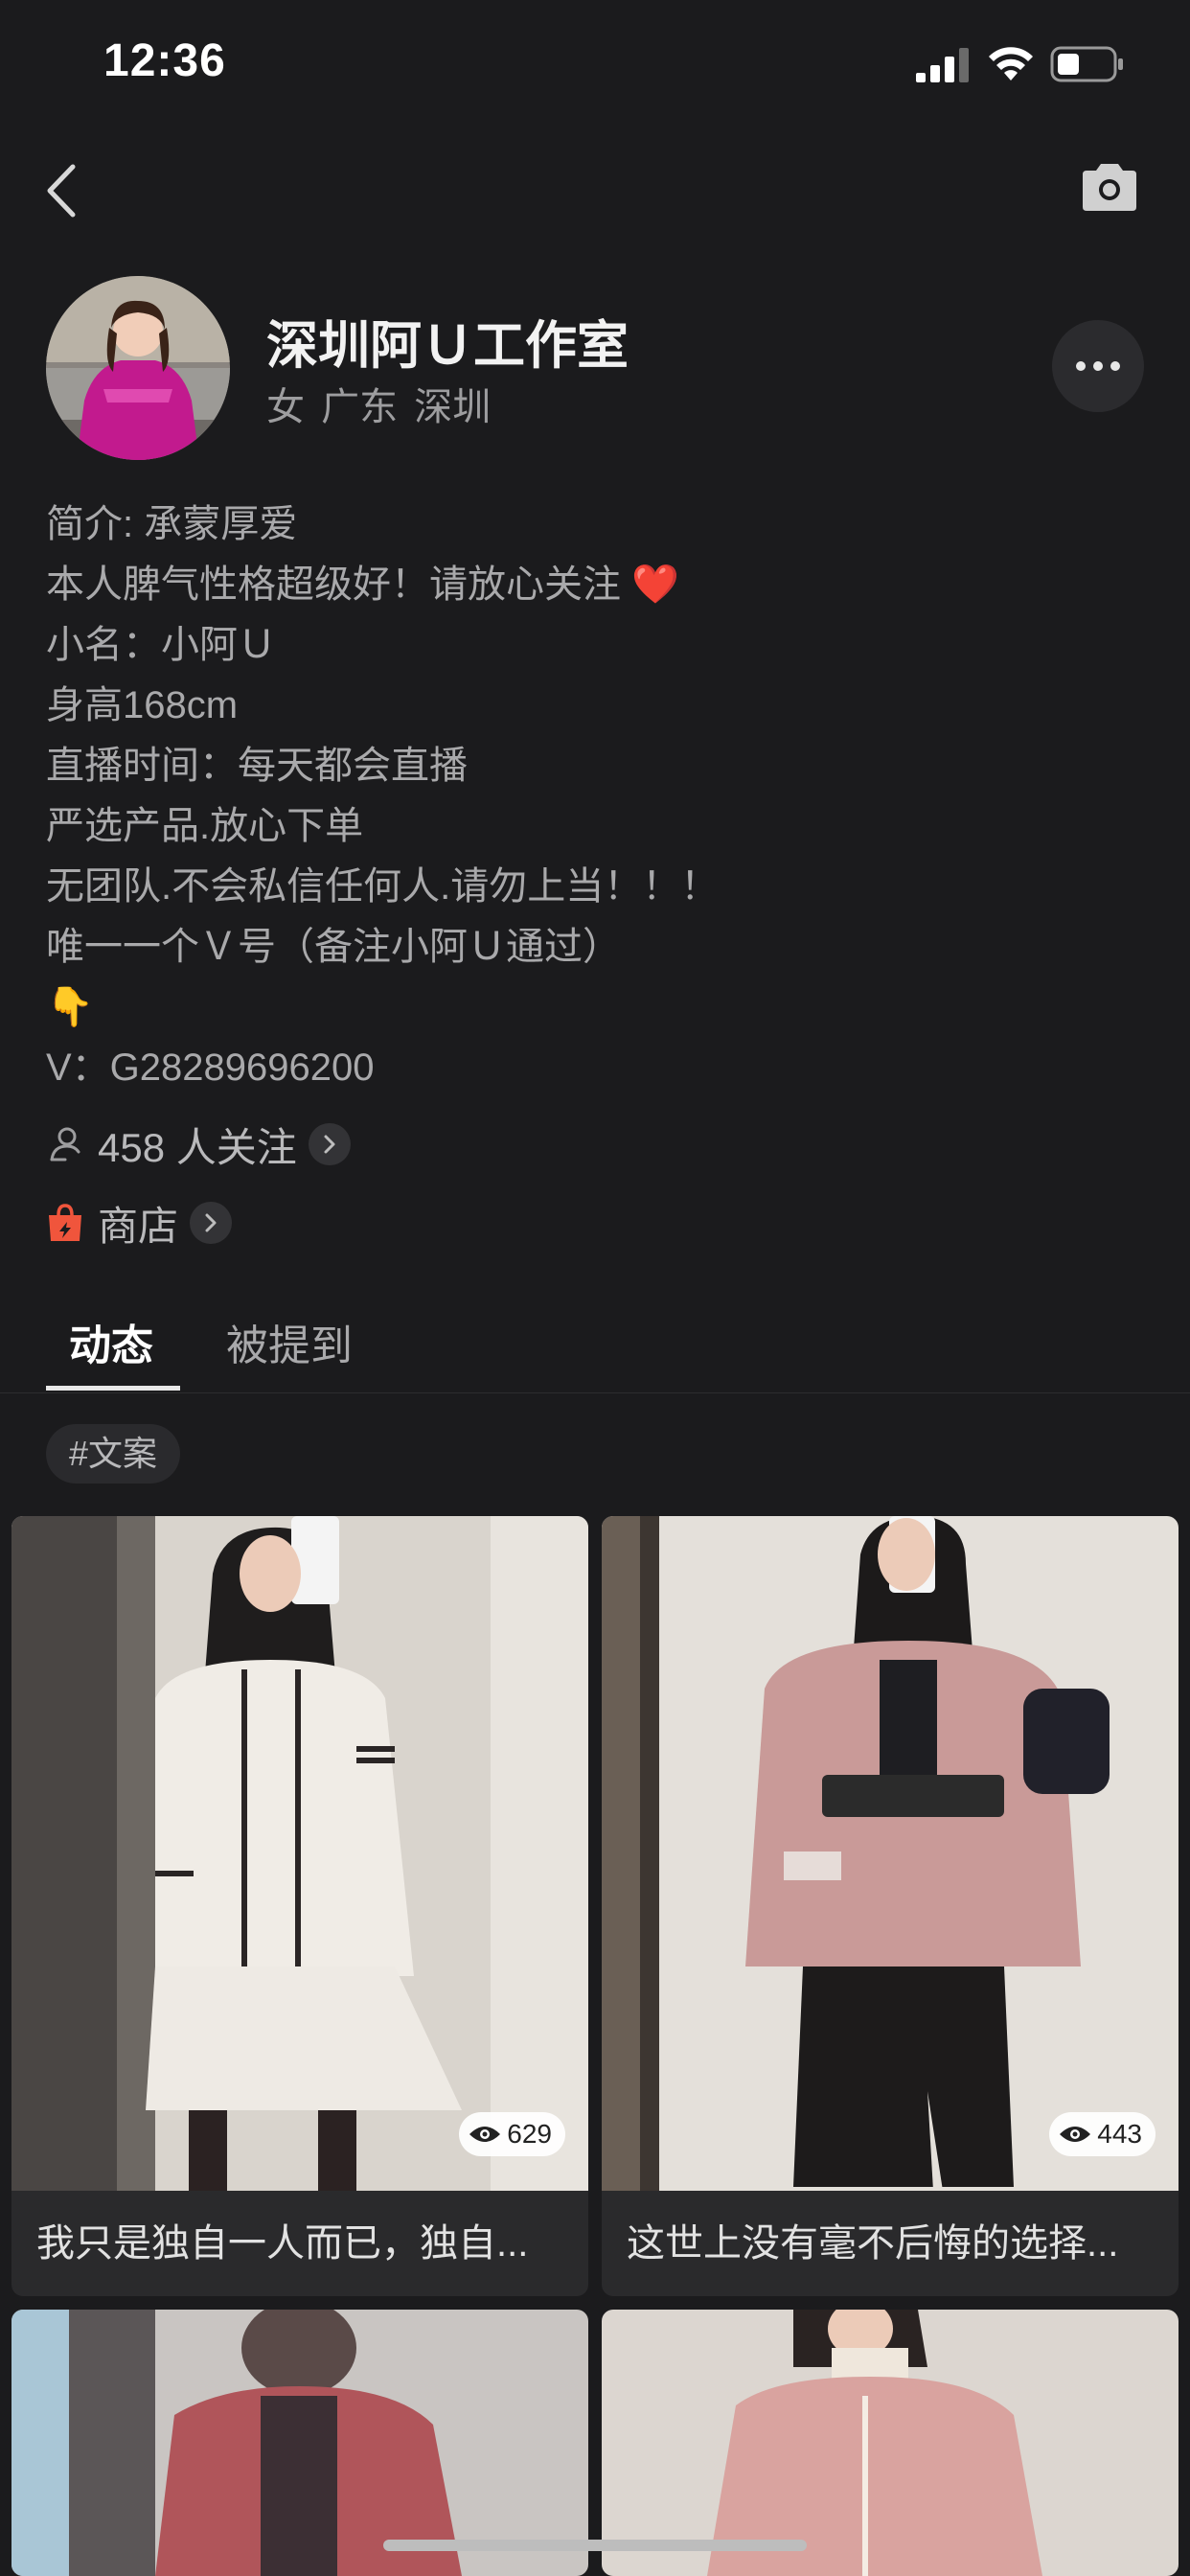 Image resolution: width=1190 pixels, height=2576 pixels. Describe the element at coordinates (114, 1454) in the screenshot. I see `hashtag-chip: #文案` at that location.